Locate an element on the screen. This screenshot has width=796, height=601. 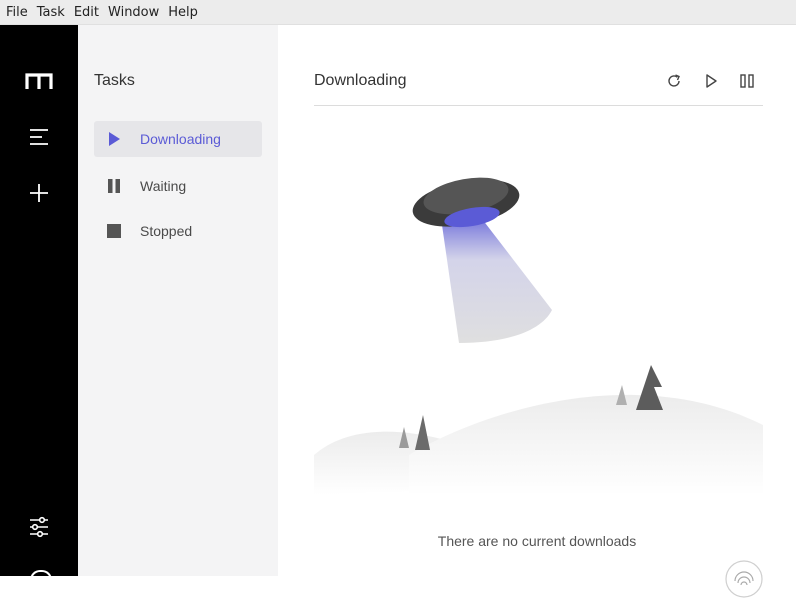
menu-task: Task is located at coordinates (49, 12).